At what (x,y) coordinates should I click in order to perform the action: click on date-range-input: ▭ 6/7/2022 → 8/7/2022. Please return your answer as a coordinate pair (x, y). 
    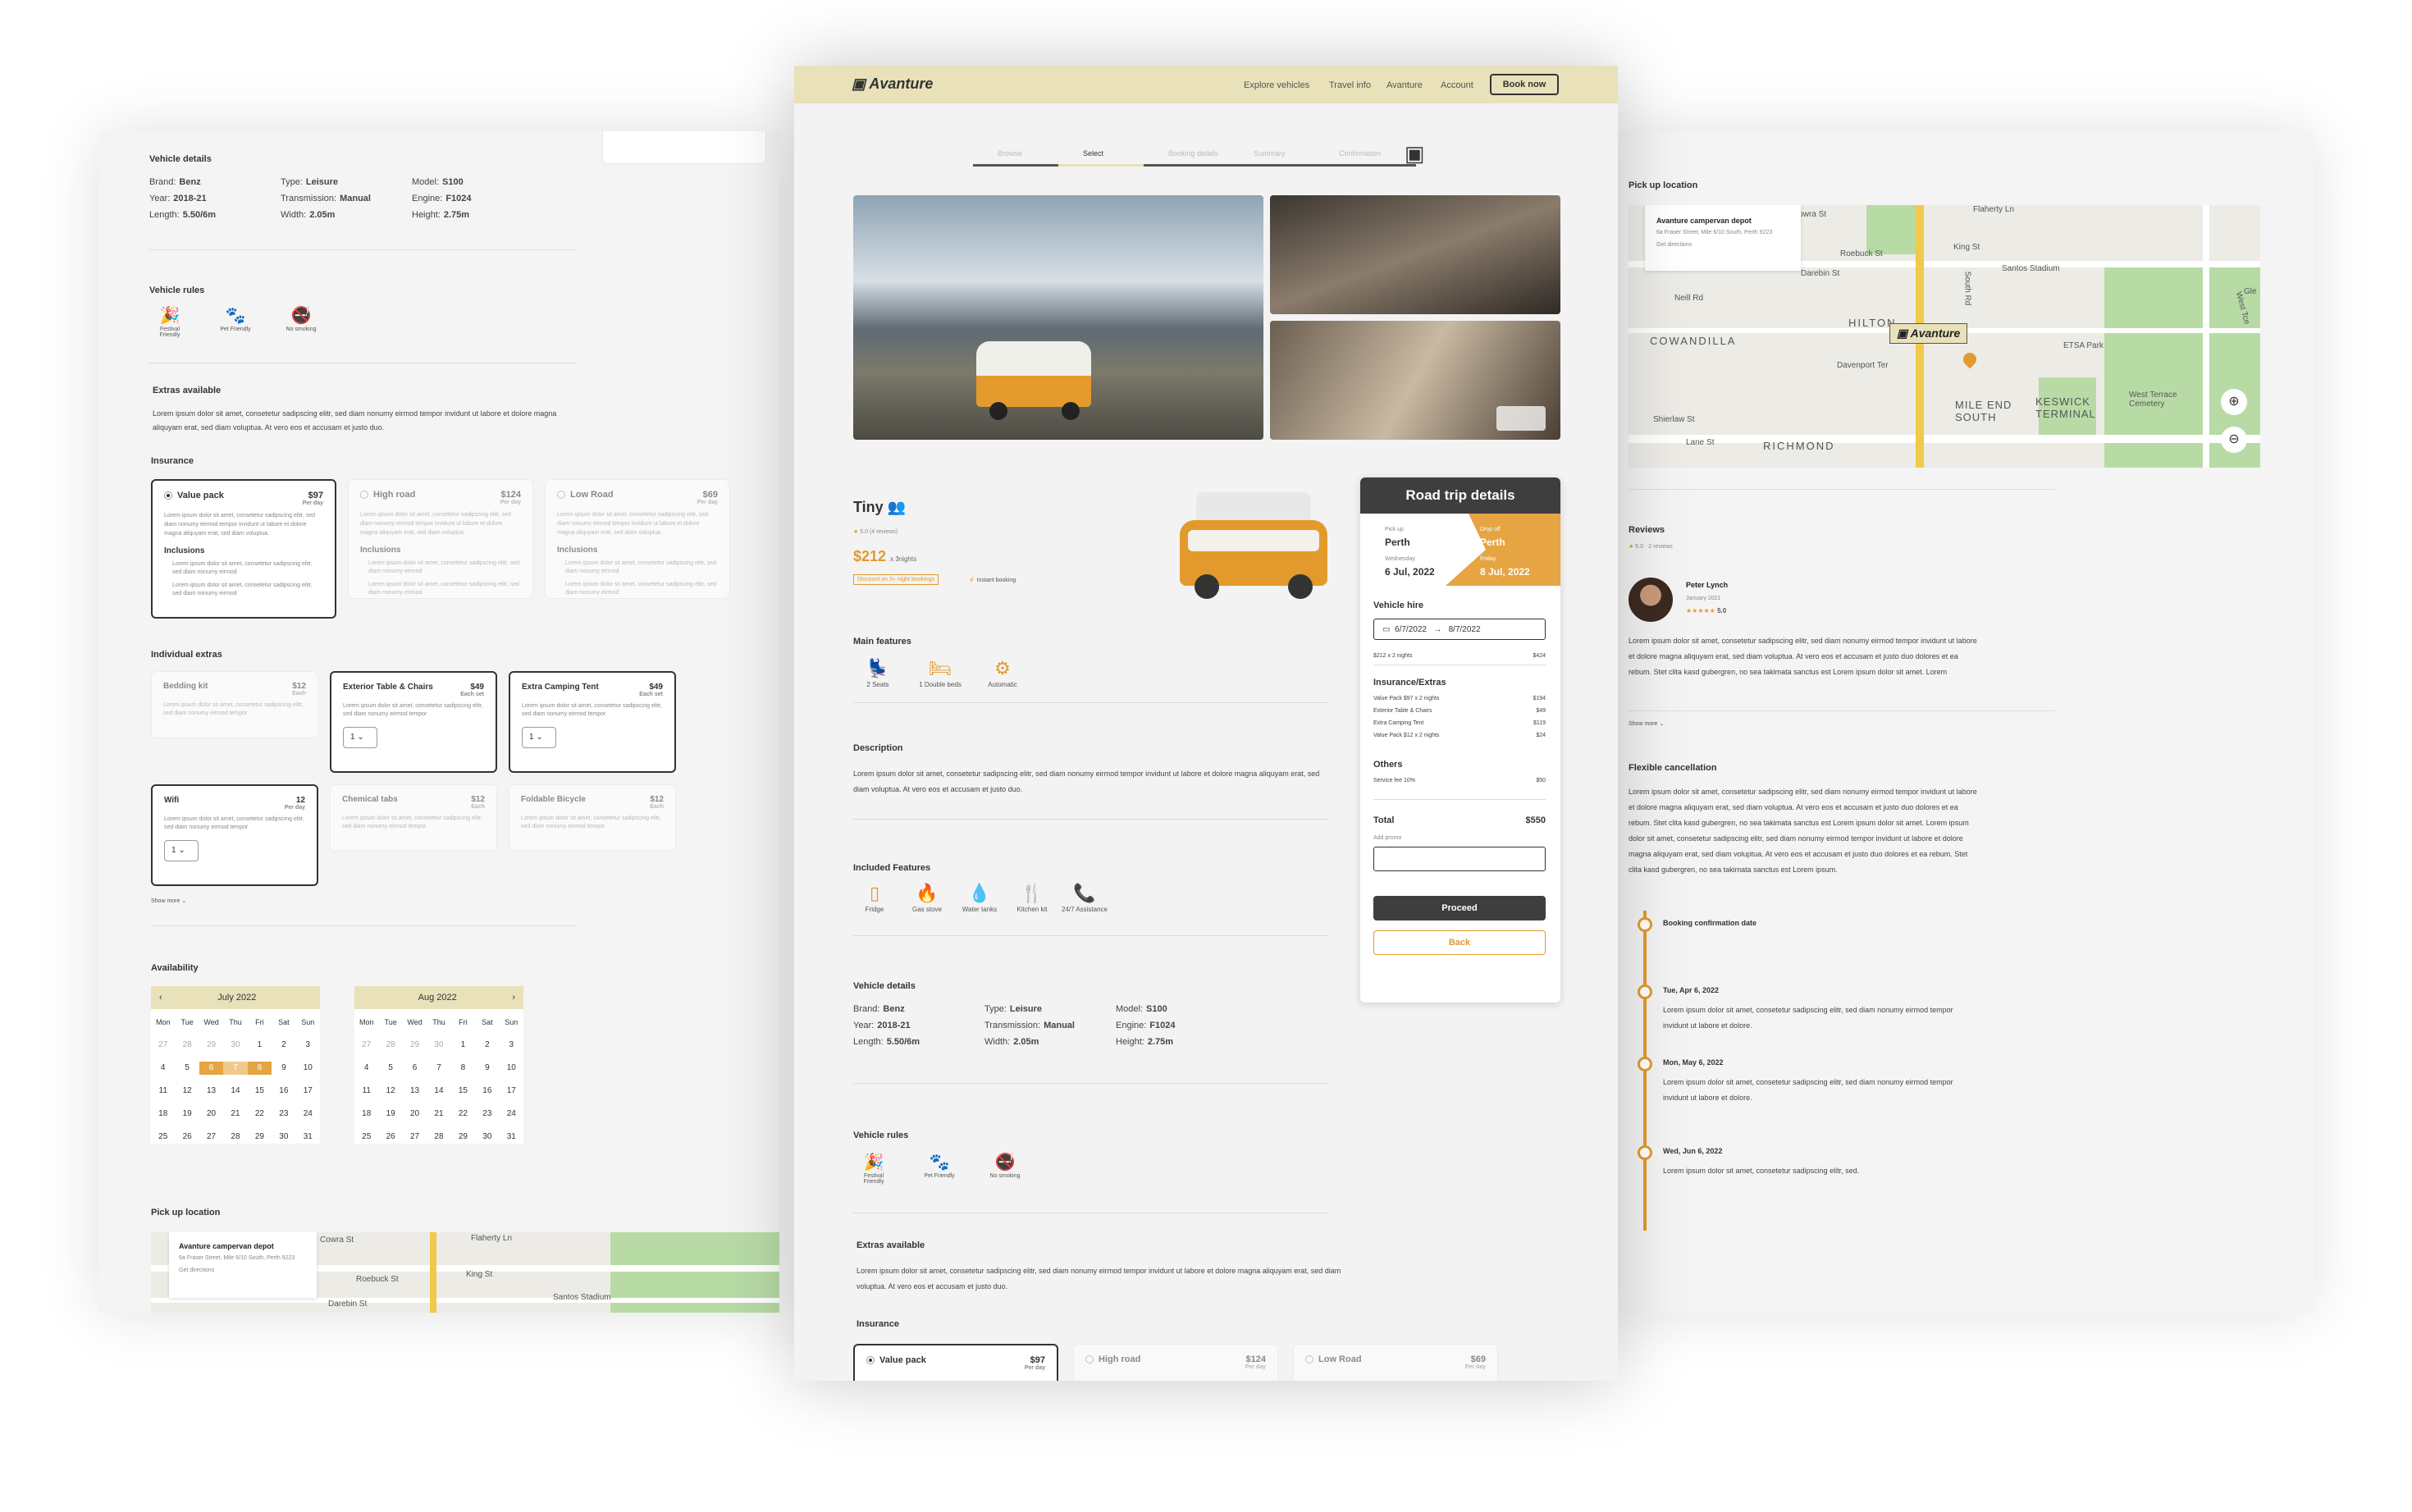
    Looking at the image, I should click on (1459, 630).